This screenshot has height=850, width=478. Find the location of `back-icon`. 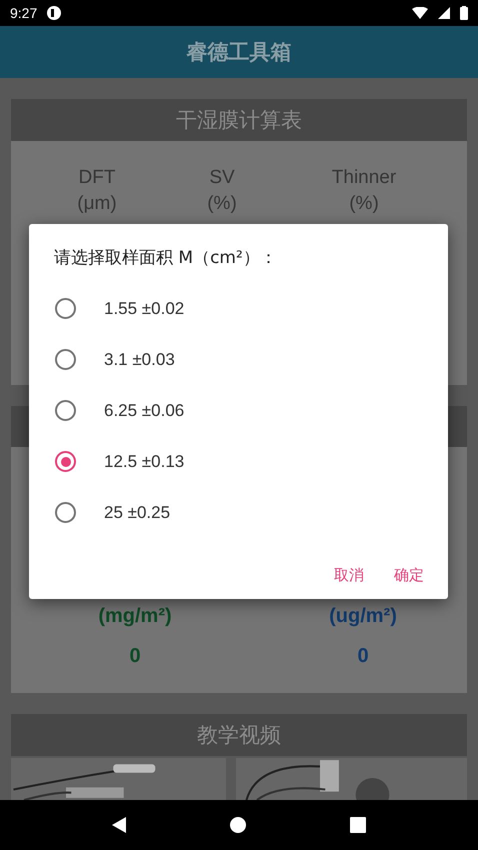

back-icon is located at coordinates (119, 825).